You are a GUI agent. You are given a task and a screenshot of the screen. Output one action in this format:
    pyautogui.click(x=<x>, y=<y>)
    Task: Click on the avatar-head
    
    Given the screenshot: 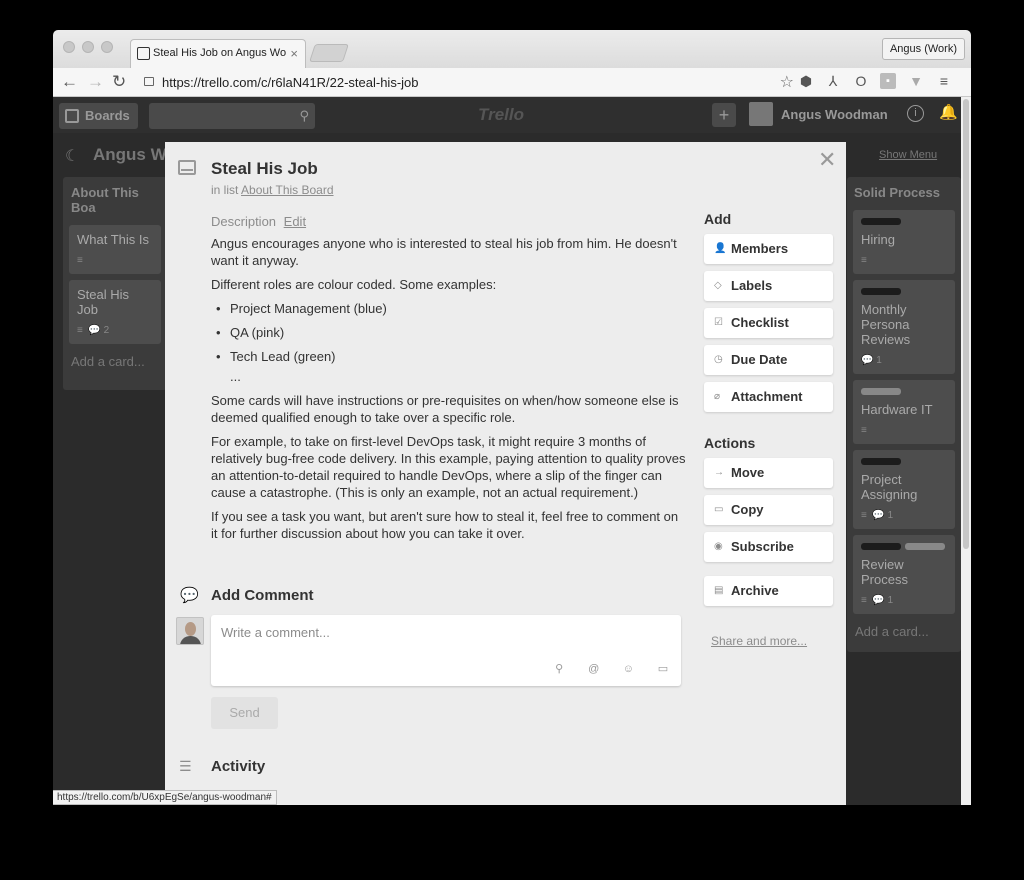 What is the action you would take?
    pyautogui.click(x=190, y=629)
    